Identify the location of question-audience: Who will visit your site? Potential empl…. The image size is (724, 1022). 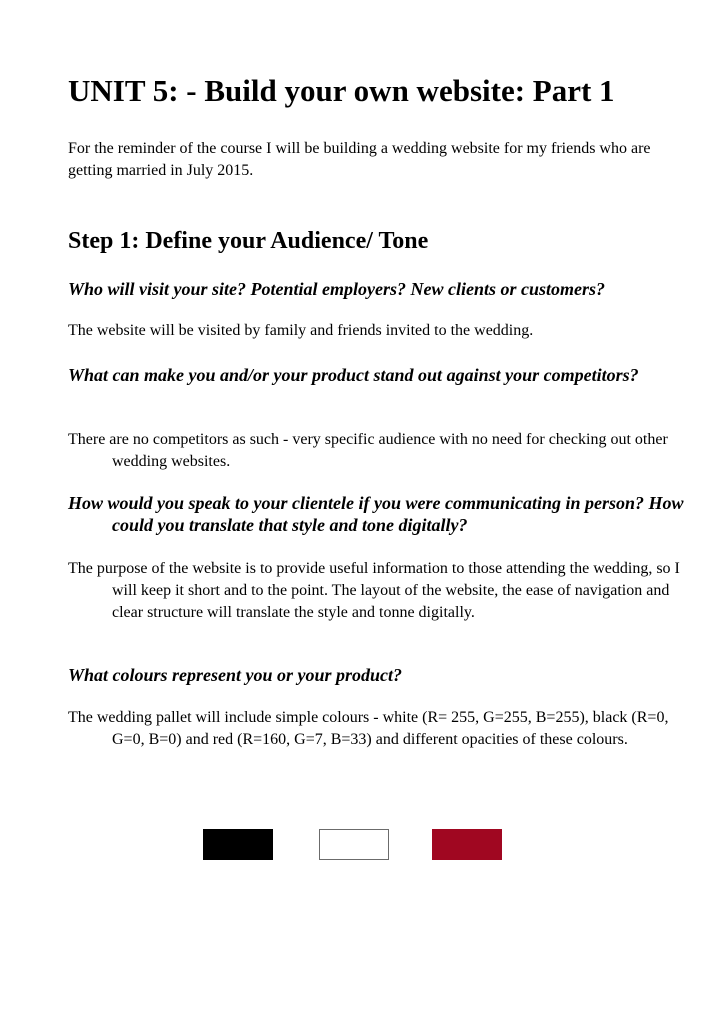
(337, 289).